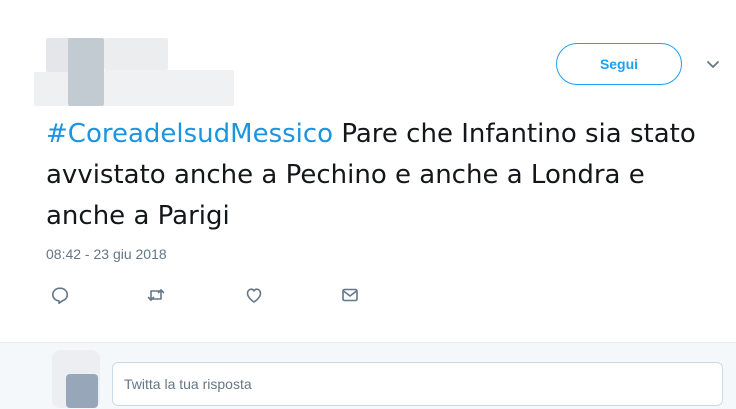  I want to click on reply-input: Twitta la tua risposta, so click(417, 384).